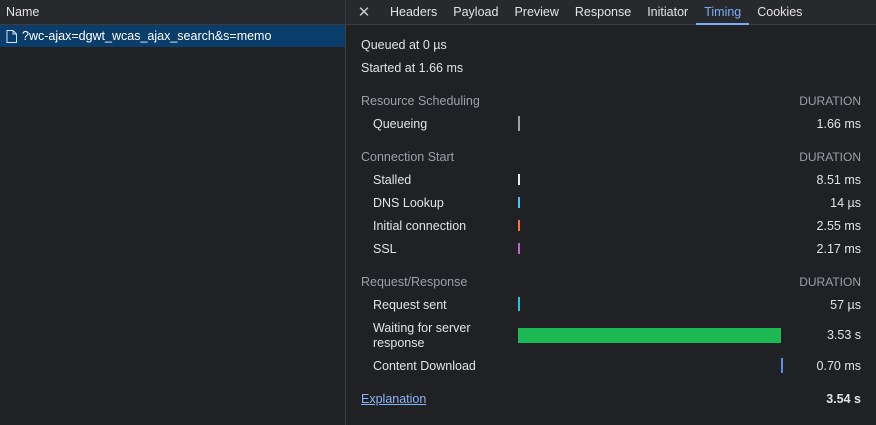 This screenshot has width=876, height=425. What do you see at coordinates (424, 366) in the screenshot?
I see `timing-row-label: Content Download` at bounding box center [424, 366].